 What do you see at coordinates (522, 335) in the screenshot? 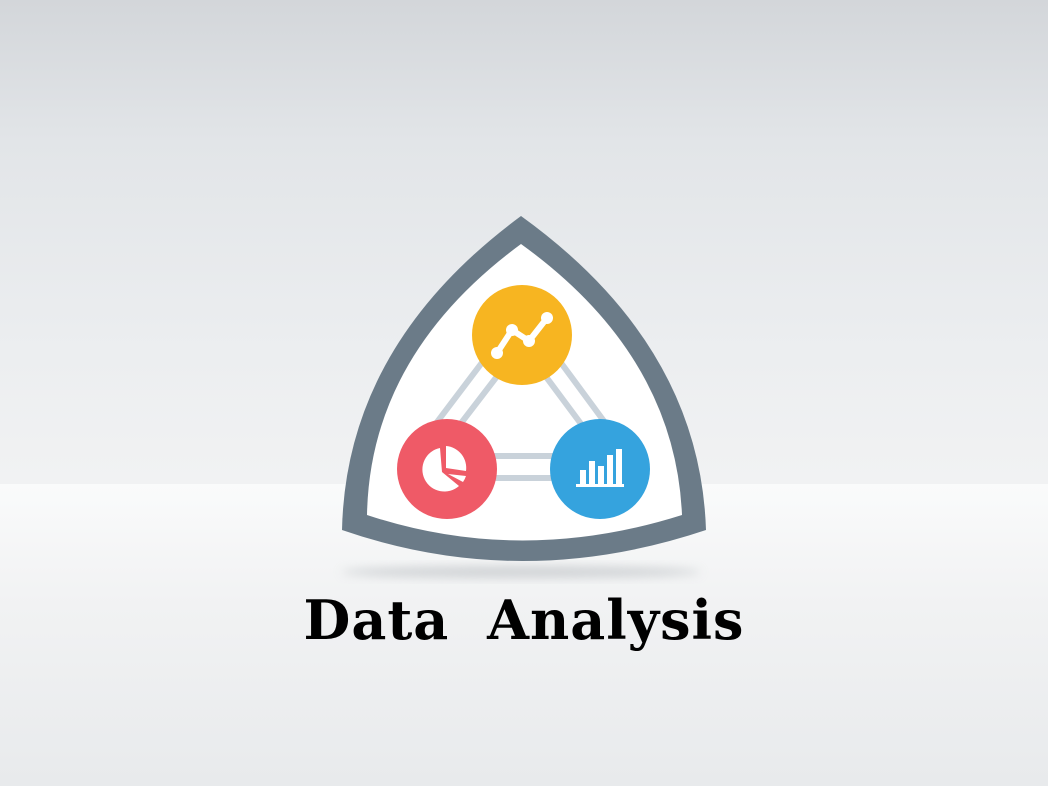
I see `line-chart-node` at bounding box center [522, 335].